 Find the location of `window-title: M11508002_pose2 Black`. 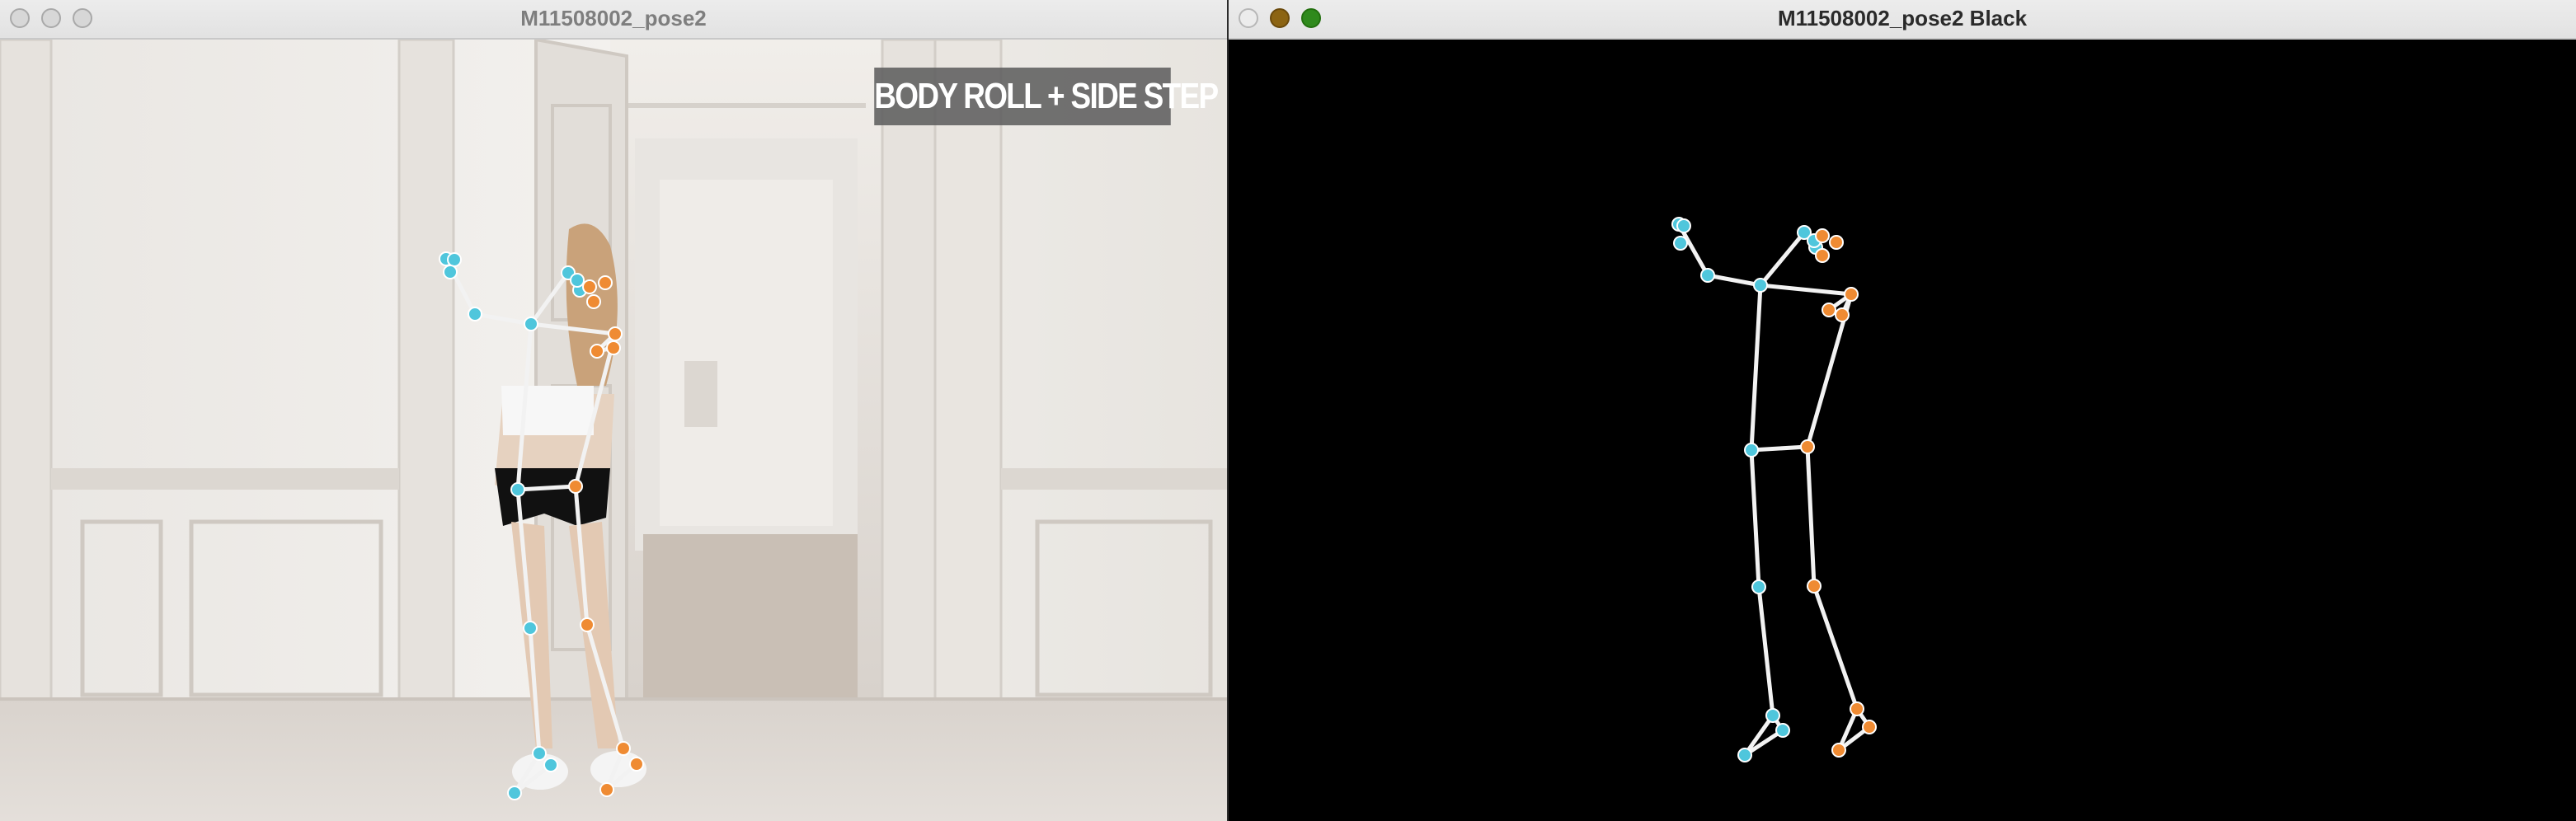

window-title: M11508002_pose2 Black is located at coordinates (1902, 18).